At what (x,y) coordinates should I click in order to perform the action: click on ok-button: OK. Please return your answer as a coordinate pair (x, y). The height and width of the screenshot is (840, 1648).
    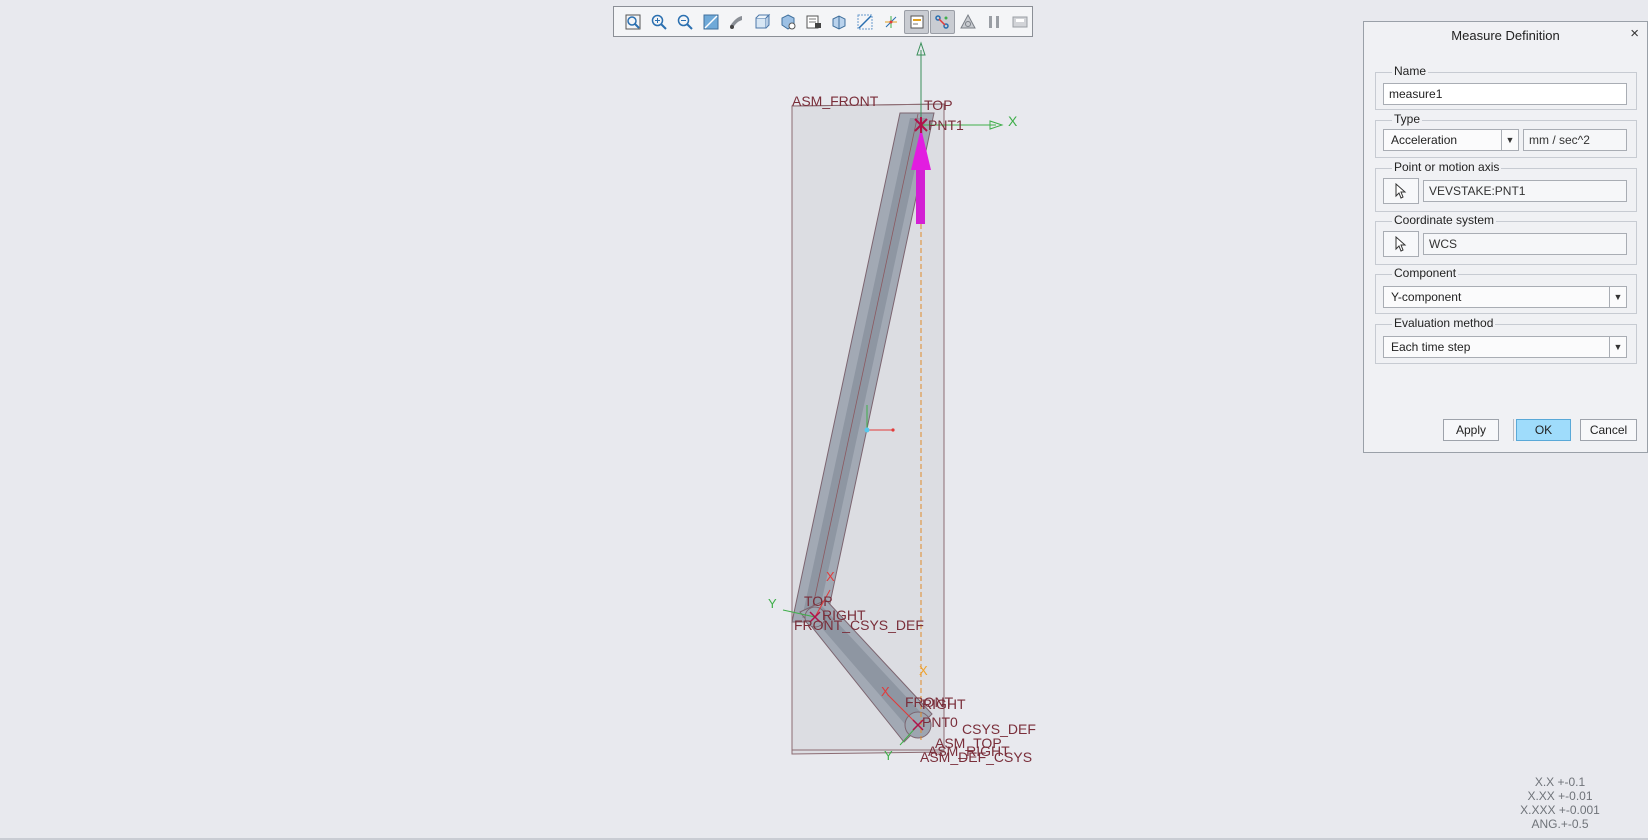
    Looking at the image, I should click on (1543, 430).